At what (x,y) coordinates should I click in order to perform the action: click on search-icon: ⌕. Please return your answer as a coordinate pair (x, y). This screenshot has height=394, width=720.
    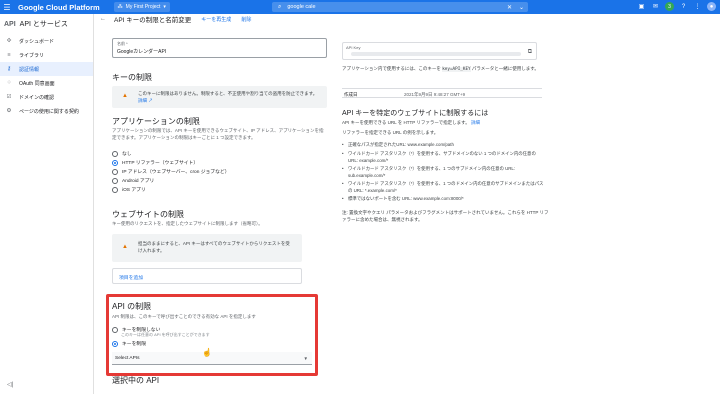
    Looking at the image, I should click on (280, 6).